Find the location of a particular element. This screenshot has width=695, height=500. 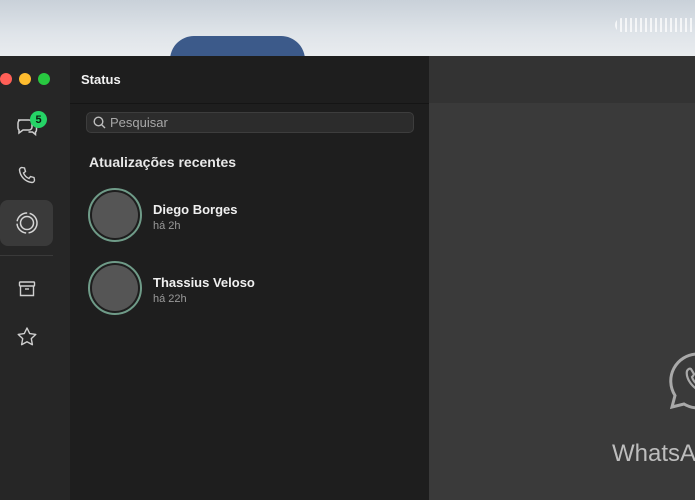

rail-item-calls is located at coordinates (26, 175).